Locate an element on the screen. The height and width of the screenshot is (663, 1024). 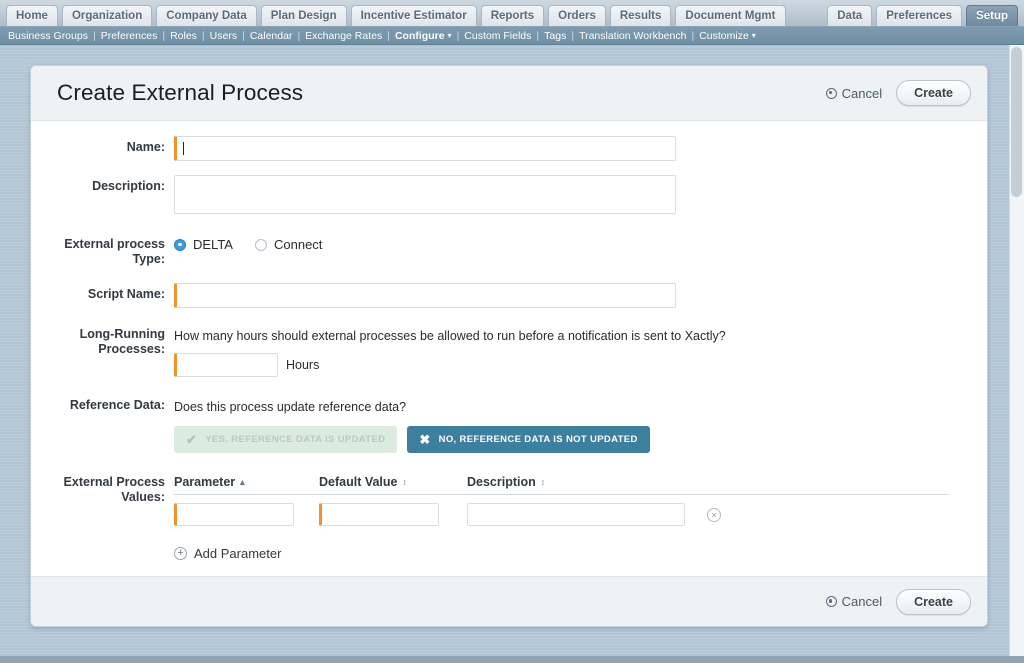
column-header-default-value: Default Value ↕ is located at coordinates (393, 482).